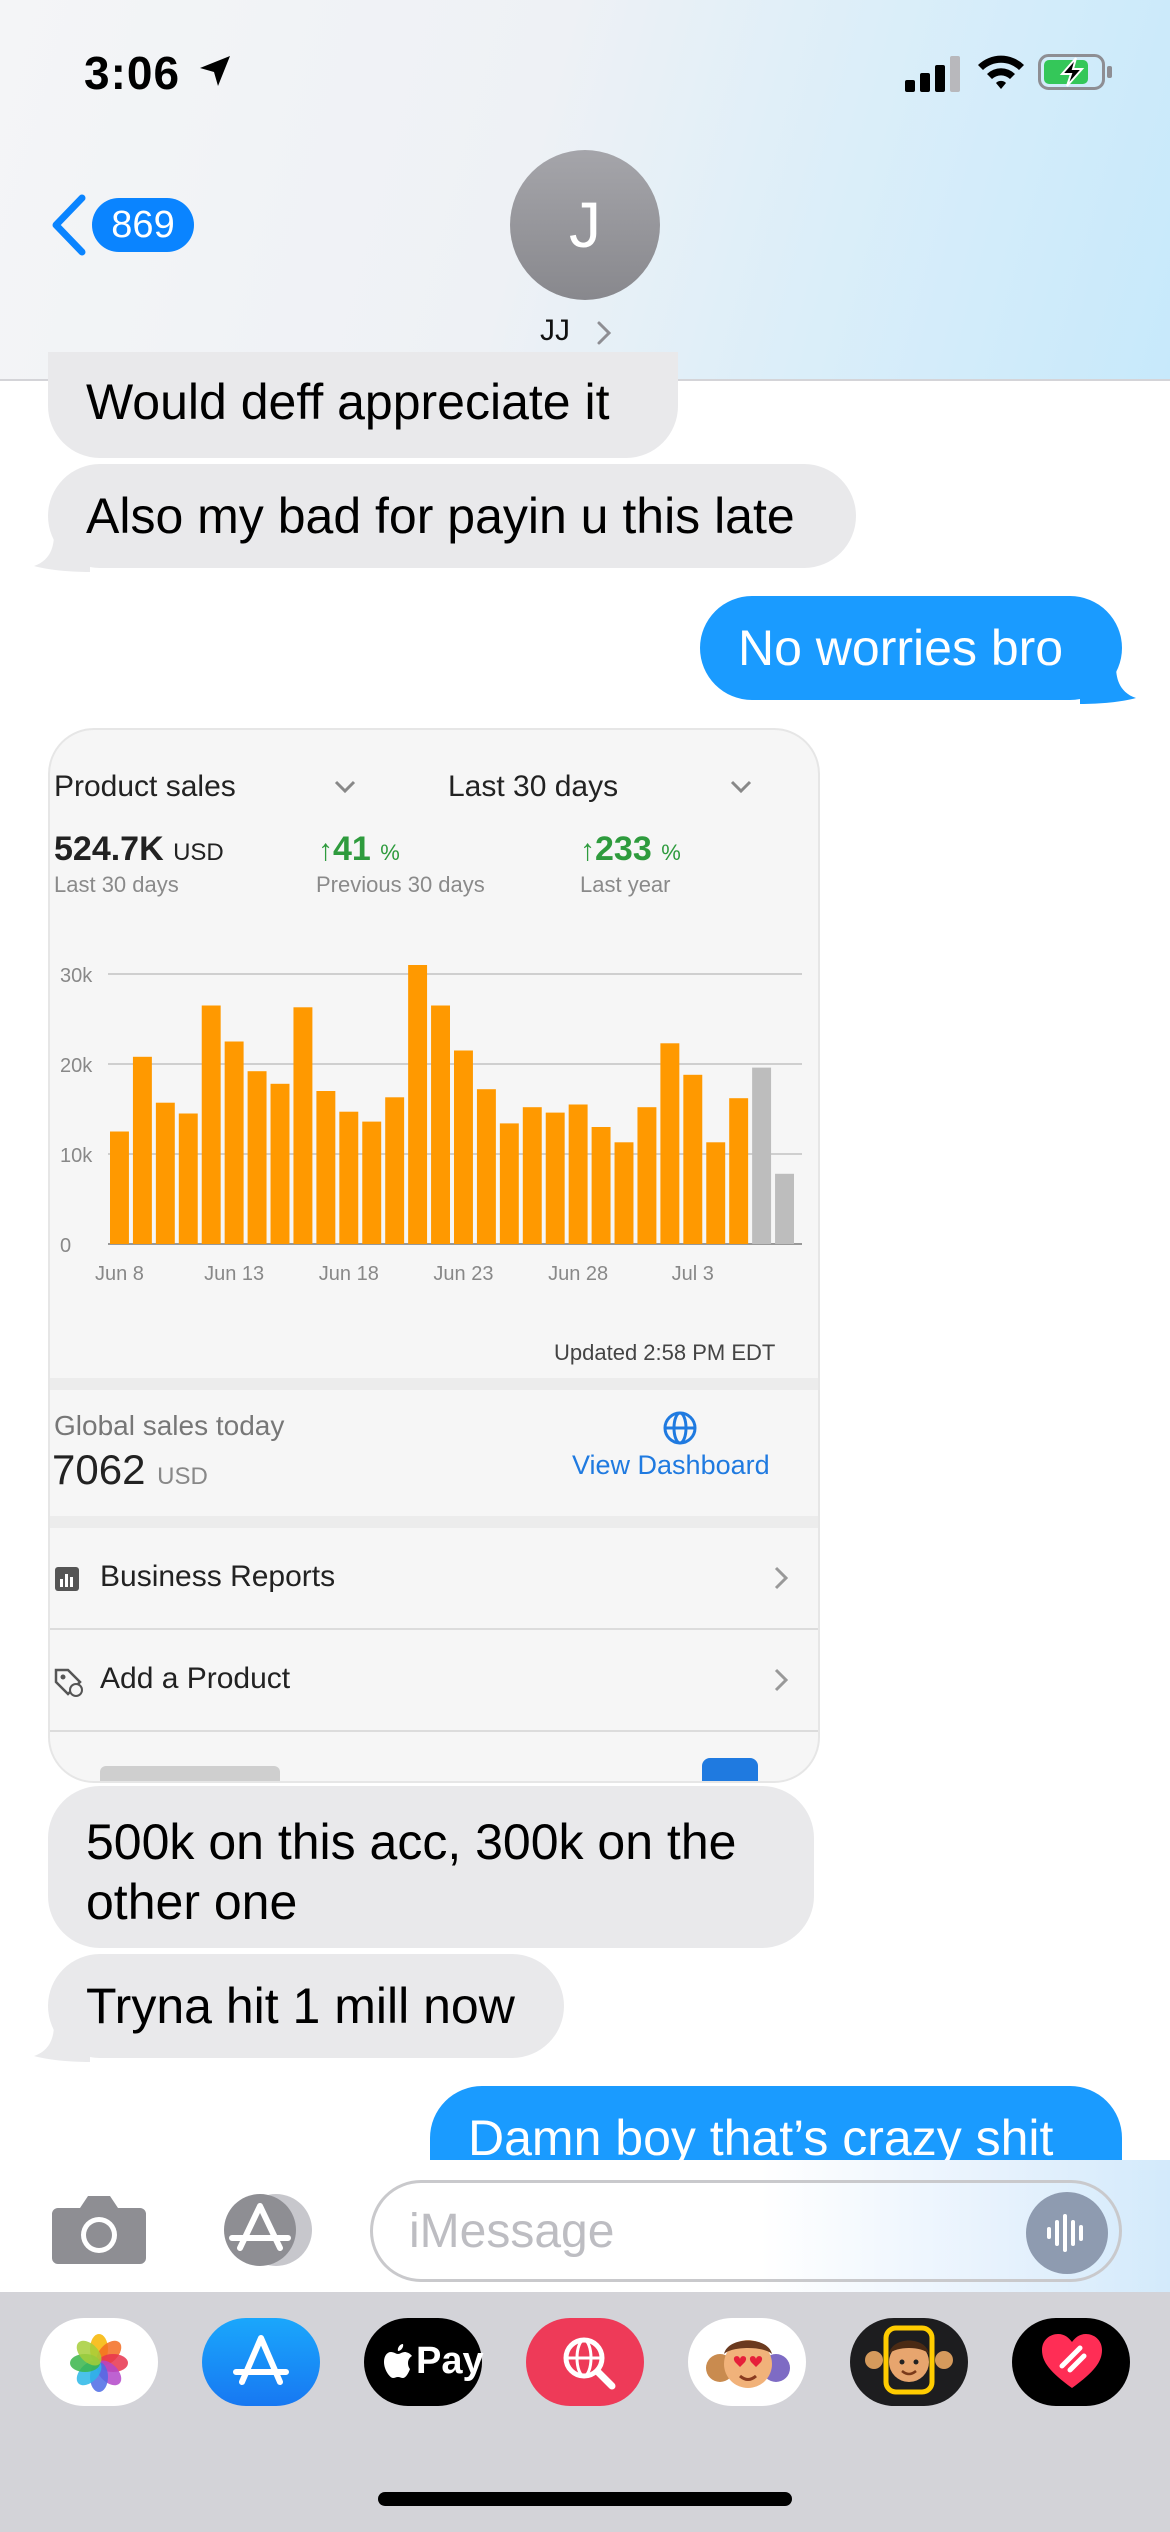  What do you see at coordinates (109, 849) in the screenshot?
I see `total-value: 524.7K` at bounding box center [109, 849].